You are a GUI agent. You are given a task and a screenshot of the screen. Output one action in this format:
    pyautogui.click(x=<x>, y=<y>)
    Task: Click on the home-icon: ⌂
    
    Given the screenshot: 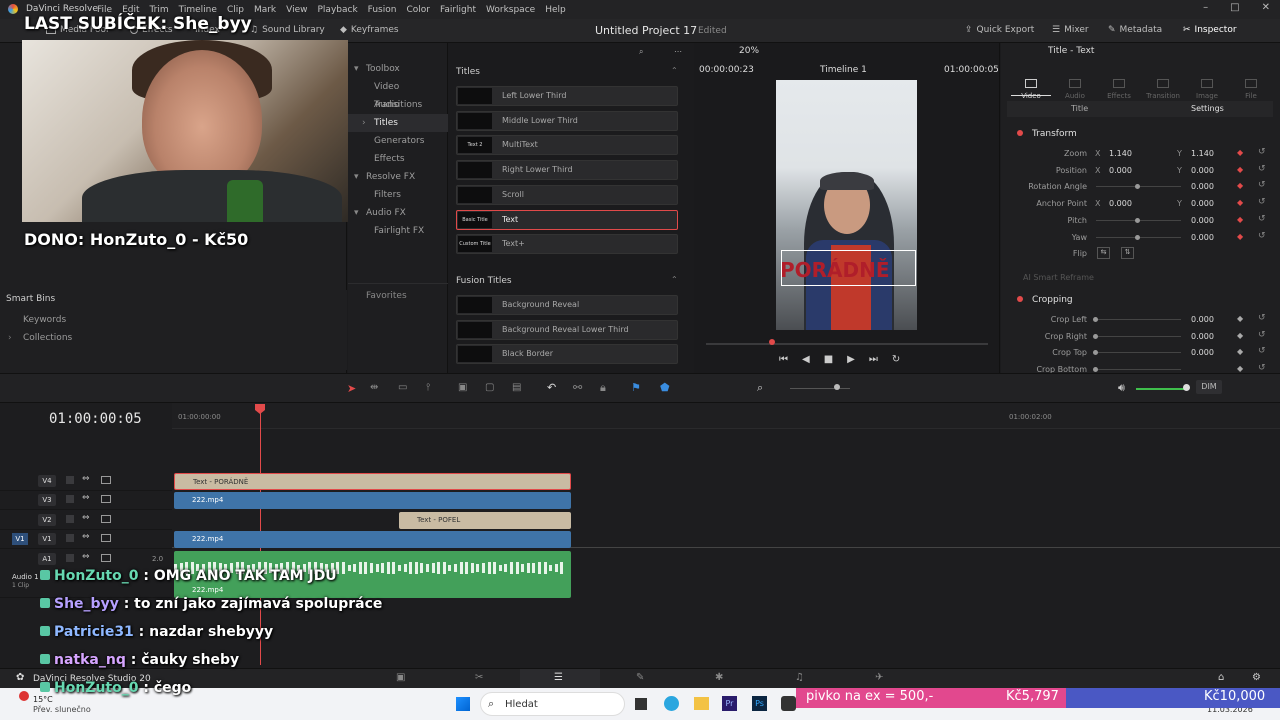 What is the action you would take?
    pyautogui.click(x=1221, y=677)
    